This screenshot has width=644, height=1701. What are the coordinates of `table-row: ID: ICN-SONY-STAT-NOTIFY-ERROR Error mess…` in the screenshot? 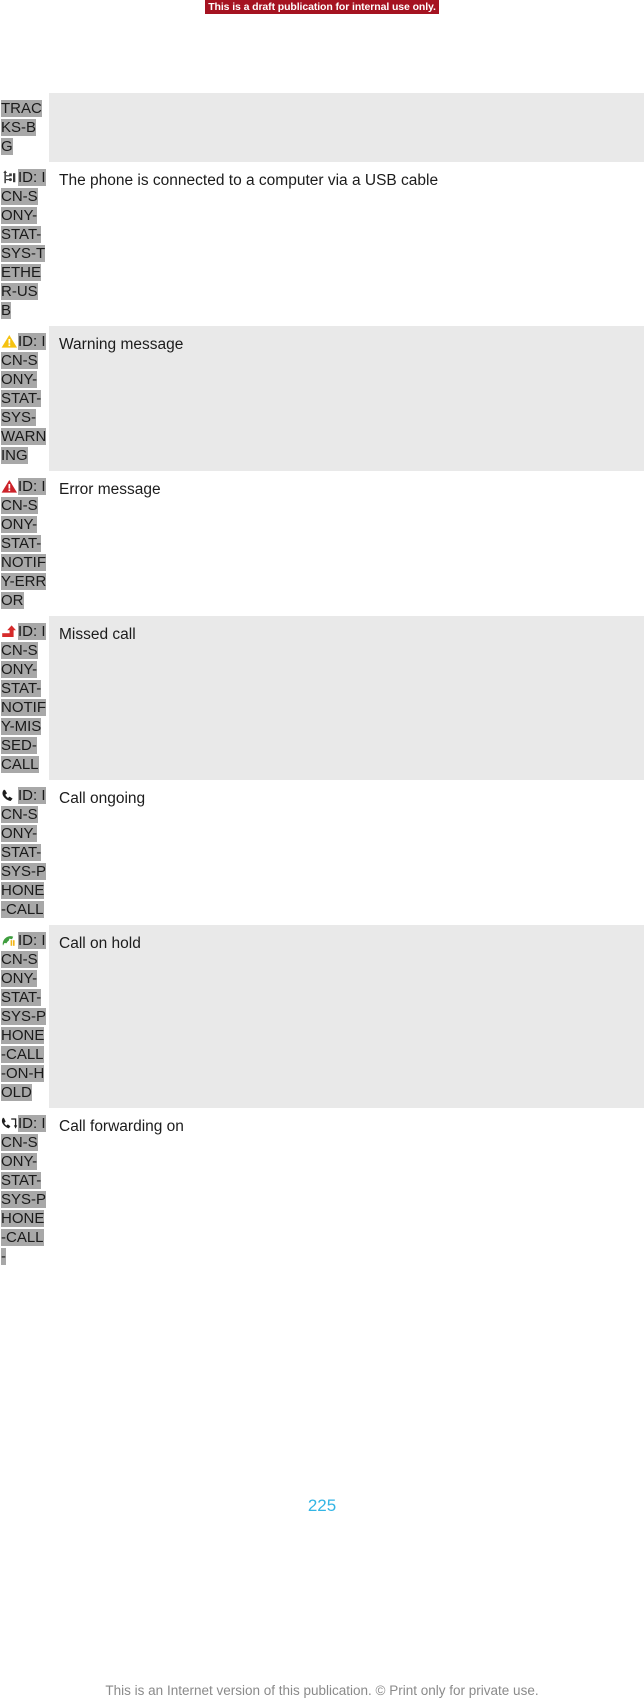 It's located at (322, 543).